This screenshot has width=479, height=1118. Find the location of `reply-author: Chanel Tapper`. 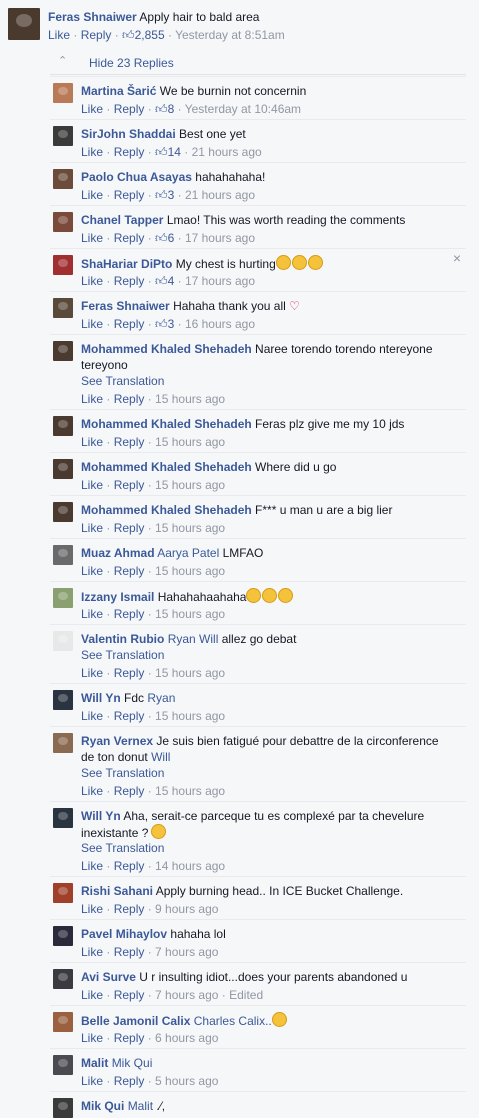

reply-author: Chanel Tapper is located at coordinates (122, 220).